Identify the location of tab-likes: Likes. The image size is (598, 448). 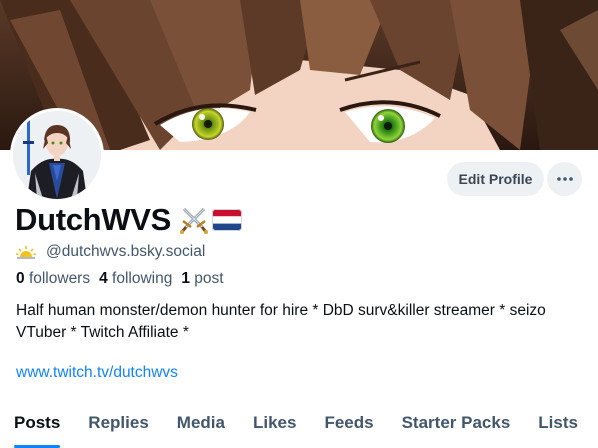
(274, 428).